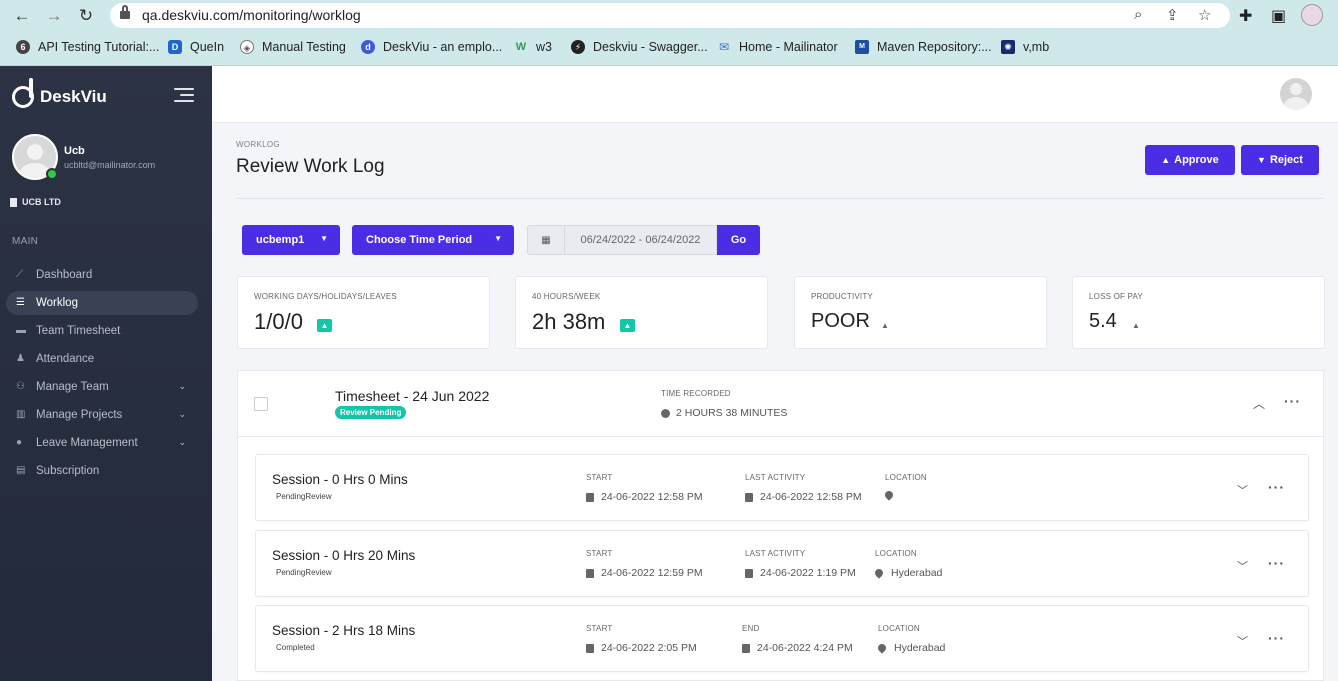 The image size is (1338, 681). What do you see at coordinates (545, 240) in the screenshot?
I see `calendar-icon: ▦` at bounding box center [545, 240].